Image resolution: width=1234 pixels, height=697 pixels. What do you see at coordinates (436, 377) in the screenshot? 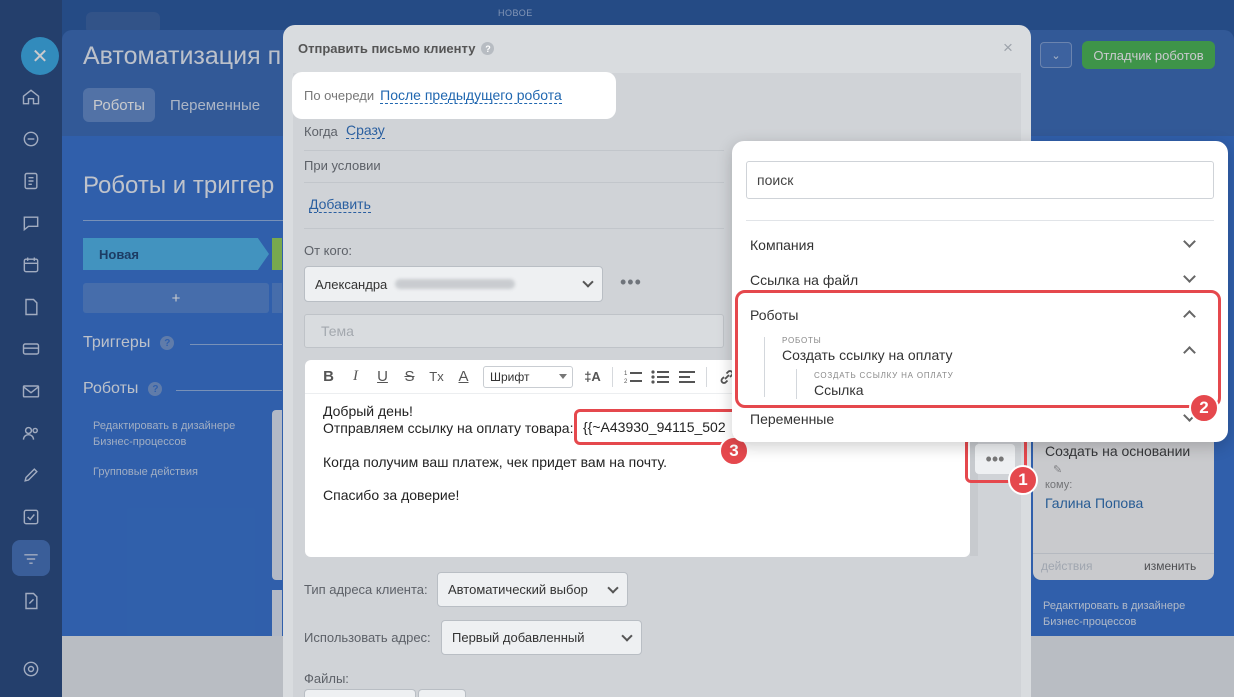
I see `clear-format-button: Tx` at bounding box center [436, 377].